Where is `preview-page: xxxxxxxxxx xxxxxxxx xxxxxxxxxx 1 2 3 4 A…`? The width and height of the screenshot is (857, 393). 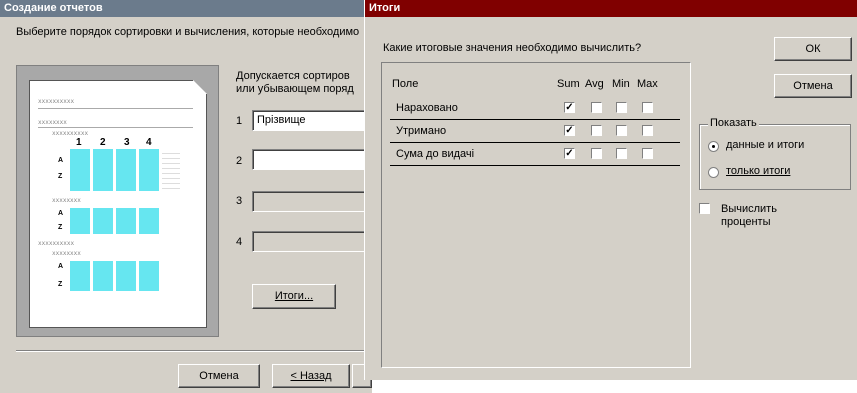 preview-page: xxxxxxxxxx xxxxxxxx xxxxxxxxxx 1 2 3 4 A… is located at coordinates (118, 204).